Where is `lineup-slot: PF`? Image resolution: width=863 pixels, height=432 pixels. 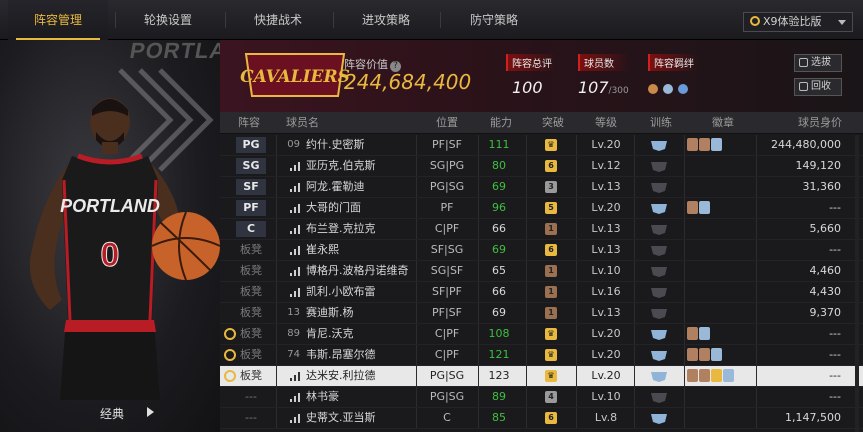
lineup-slot: PF is located at coordinates (251, 208).